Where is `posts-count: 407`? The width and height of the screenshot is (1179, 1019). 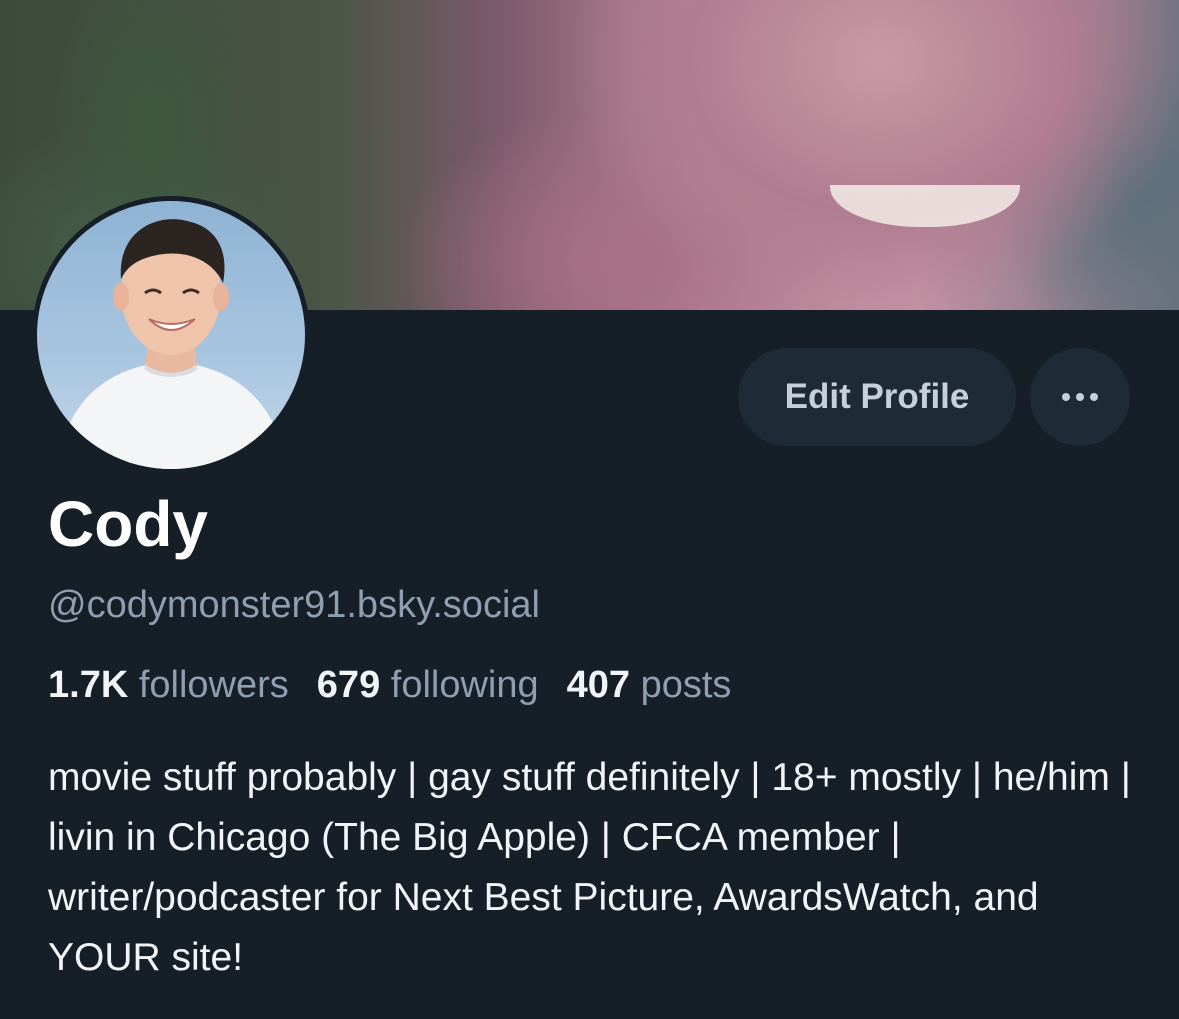
posts-count: 407 is located at coordinates (598, 685).